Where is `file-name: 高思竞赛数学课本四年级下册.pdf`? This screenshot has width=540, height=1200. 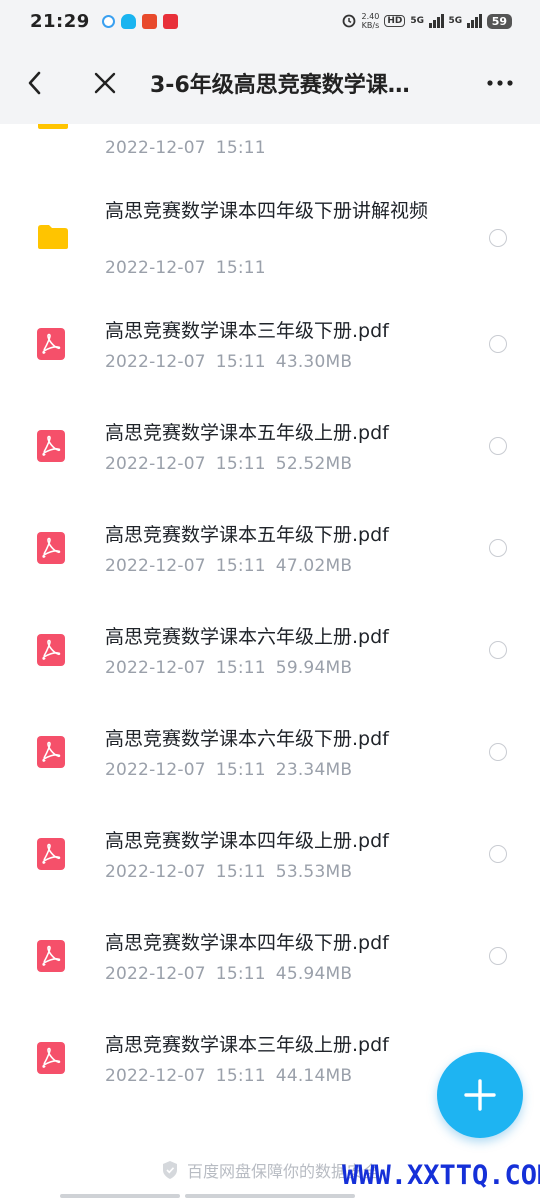 file-name: 高思竞赛数学课本四年级下册.pdf is located at coordinates (247, 943).